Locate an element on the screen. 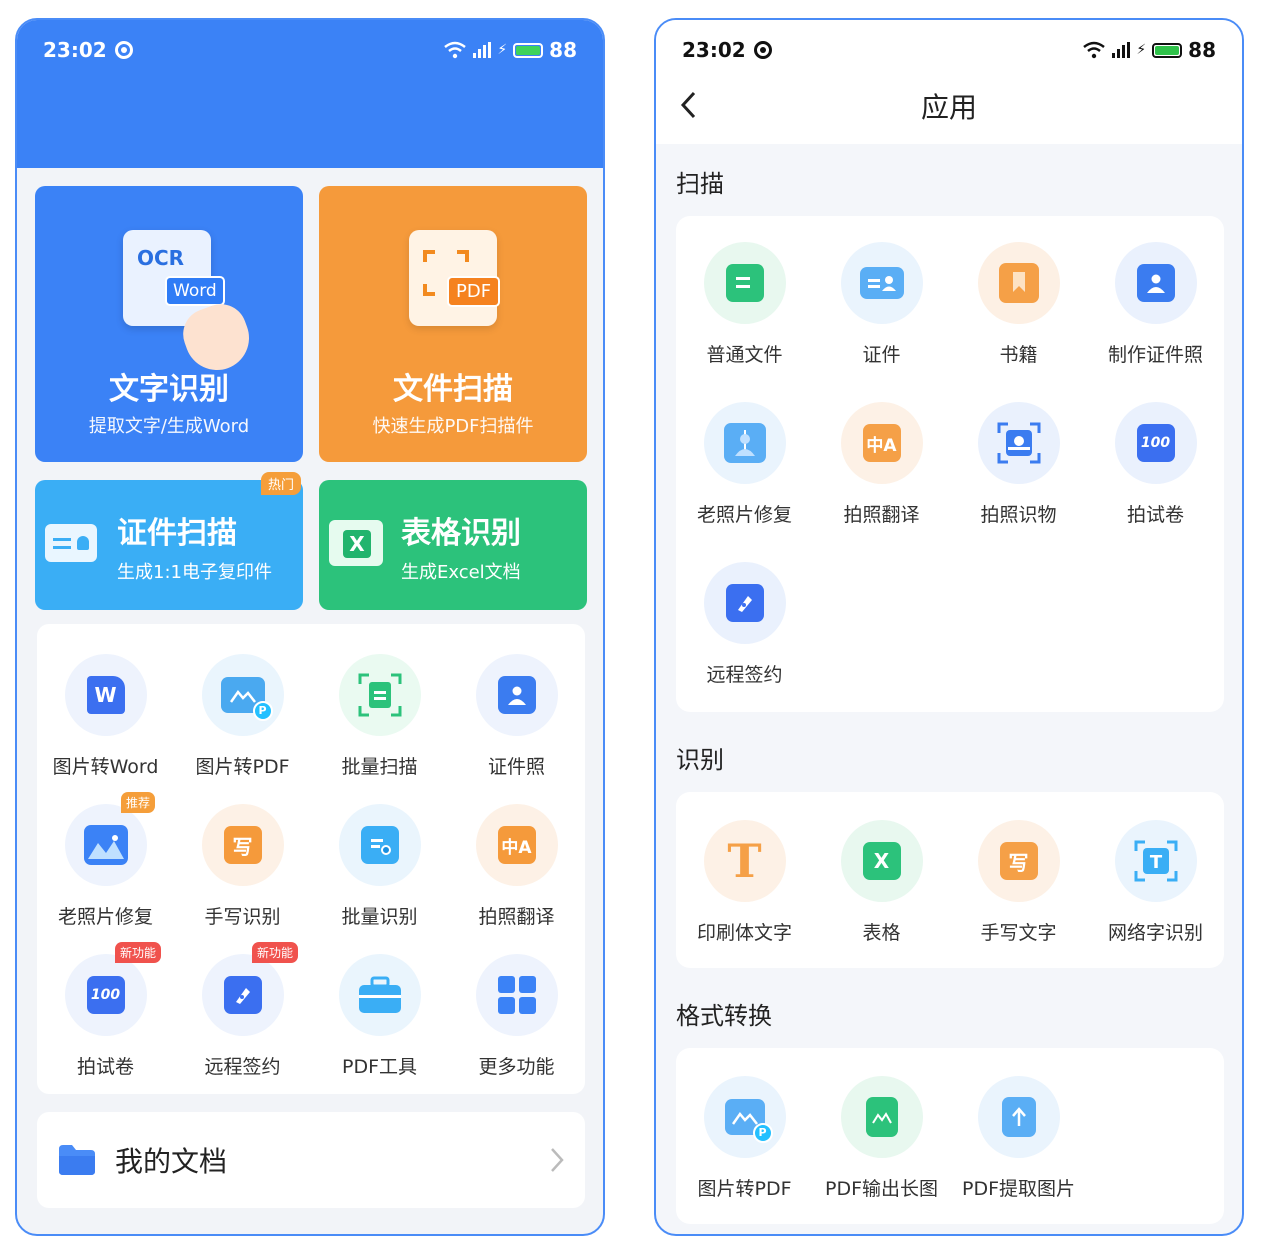 Image resolution: width=1262 pixels, height=1252 pixels. long-image-icon is located at coordinates (881, 1117).